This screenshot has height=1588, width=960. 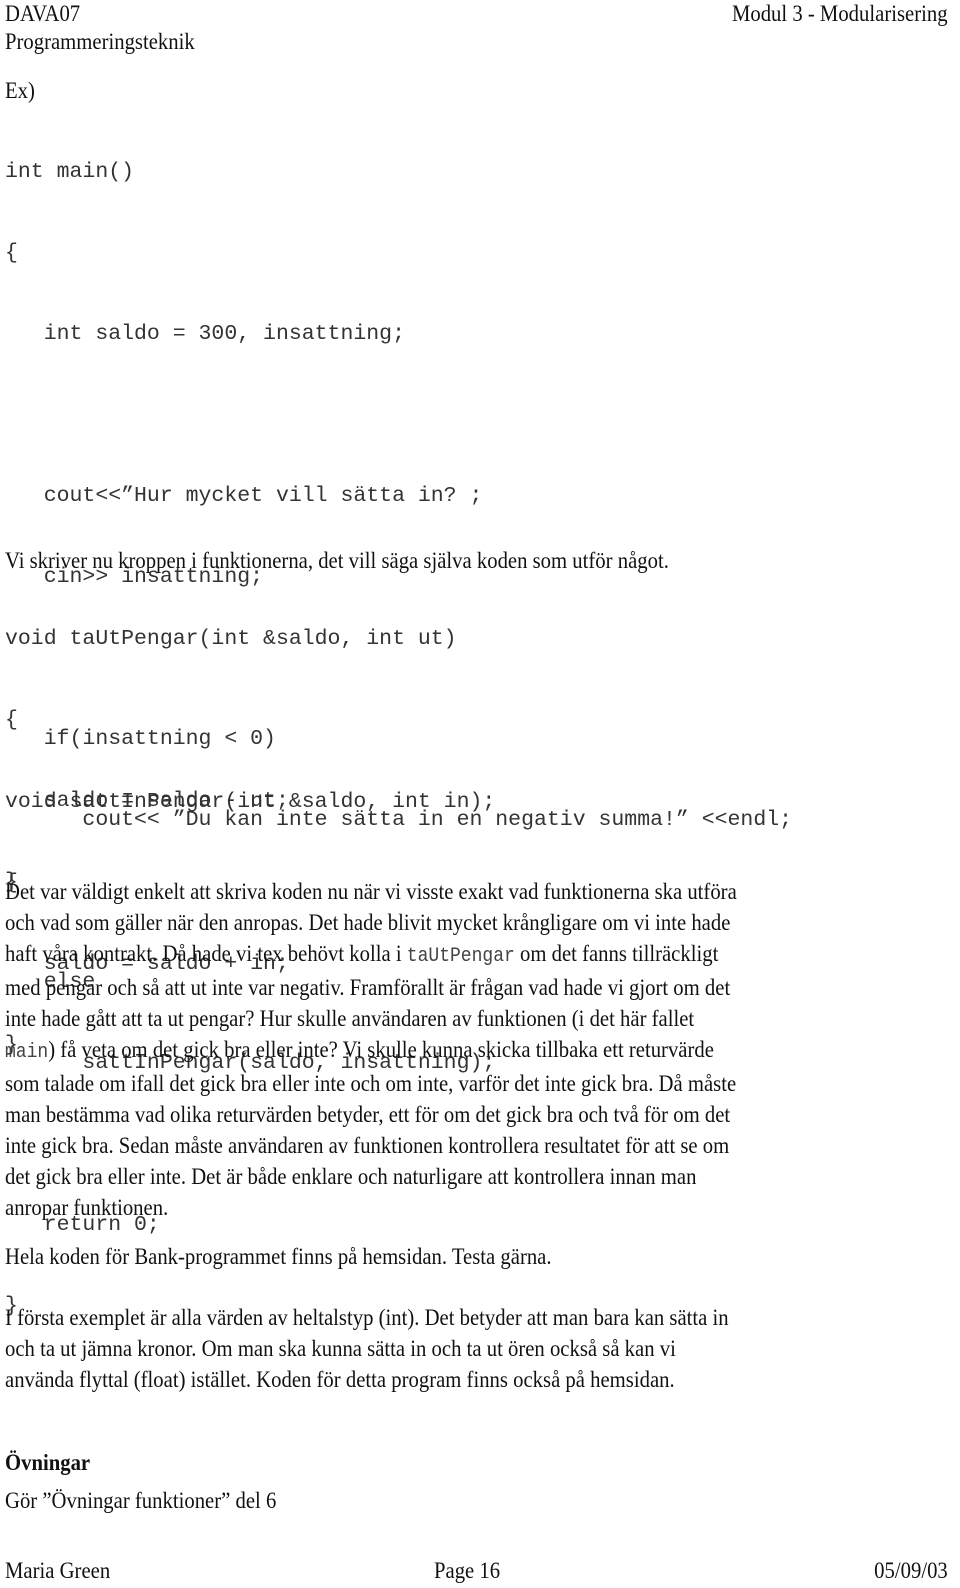 What do you see at coordinates (100, 41) in the screenshot?
I see `course-name: Programmeringsteknik` at bounding box center [100, 41].